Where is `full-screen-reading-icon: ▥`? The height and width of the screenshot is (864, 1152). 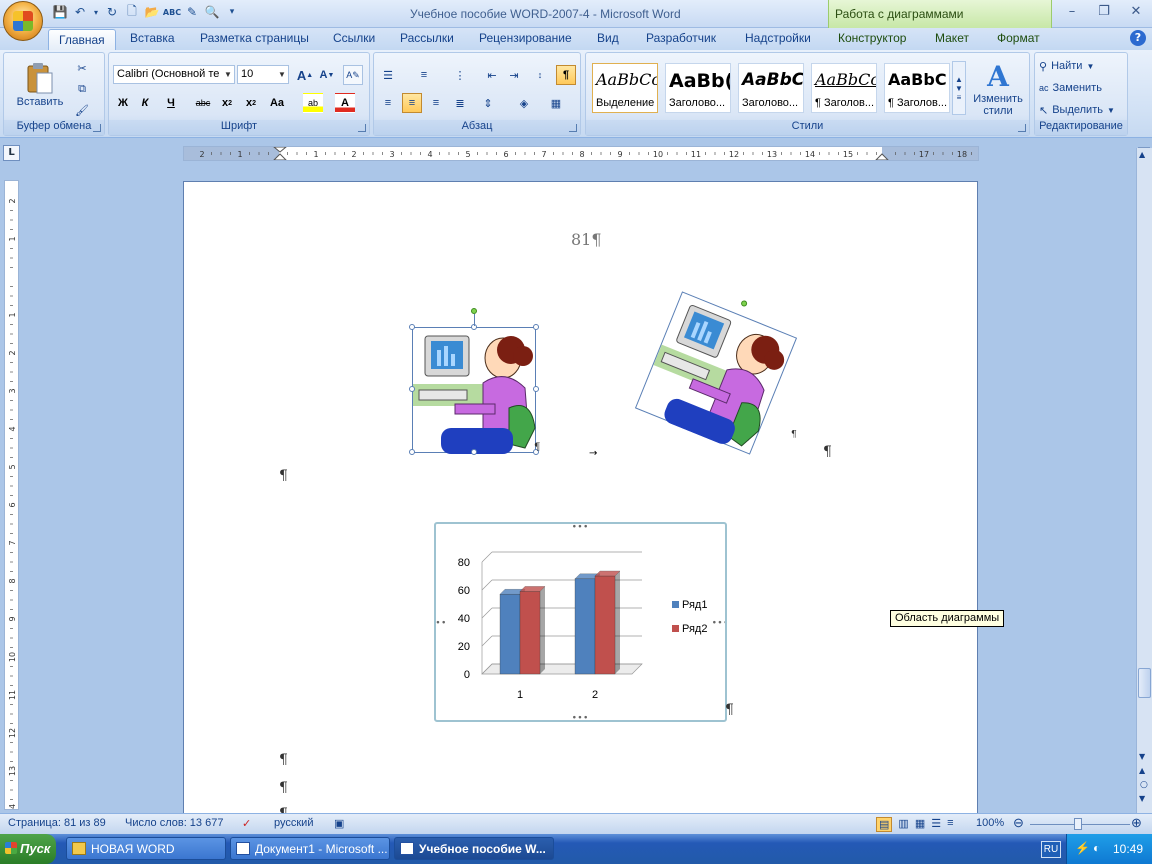
full-screen-reading-icon: ▥ is located at coordinates (903, 824).